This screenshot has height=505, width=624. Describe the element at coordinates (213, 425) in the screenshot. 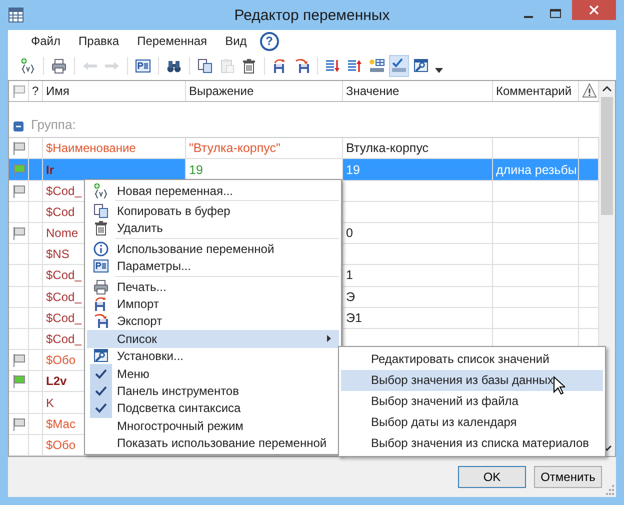

I see `menu-item: Многострочный режим` at that location.